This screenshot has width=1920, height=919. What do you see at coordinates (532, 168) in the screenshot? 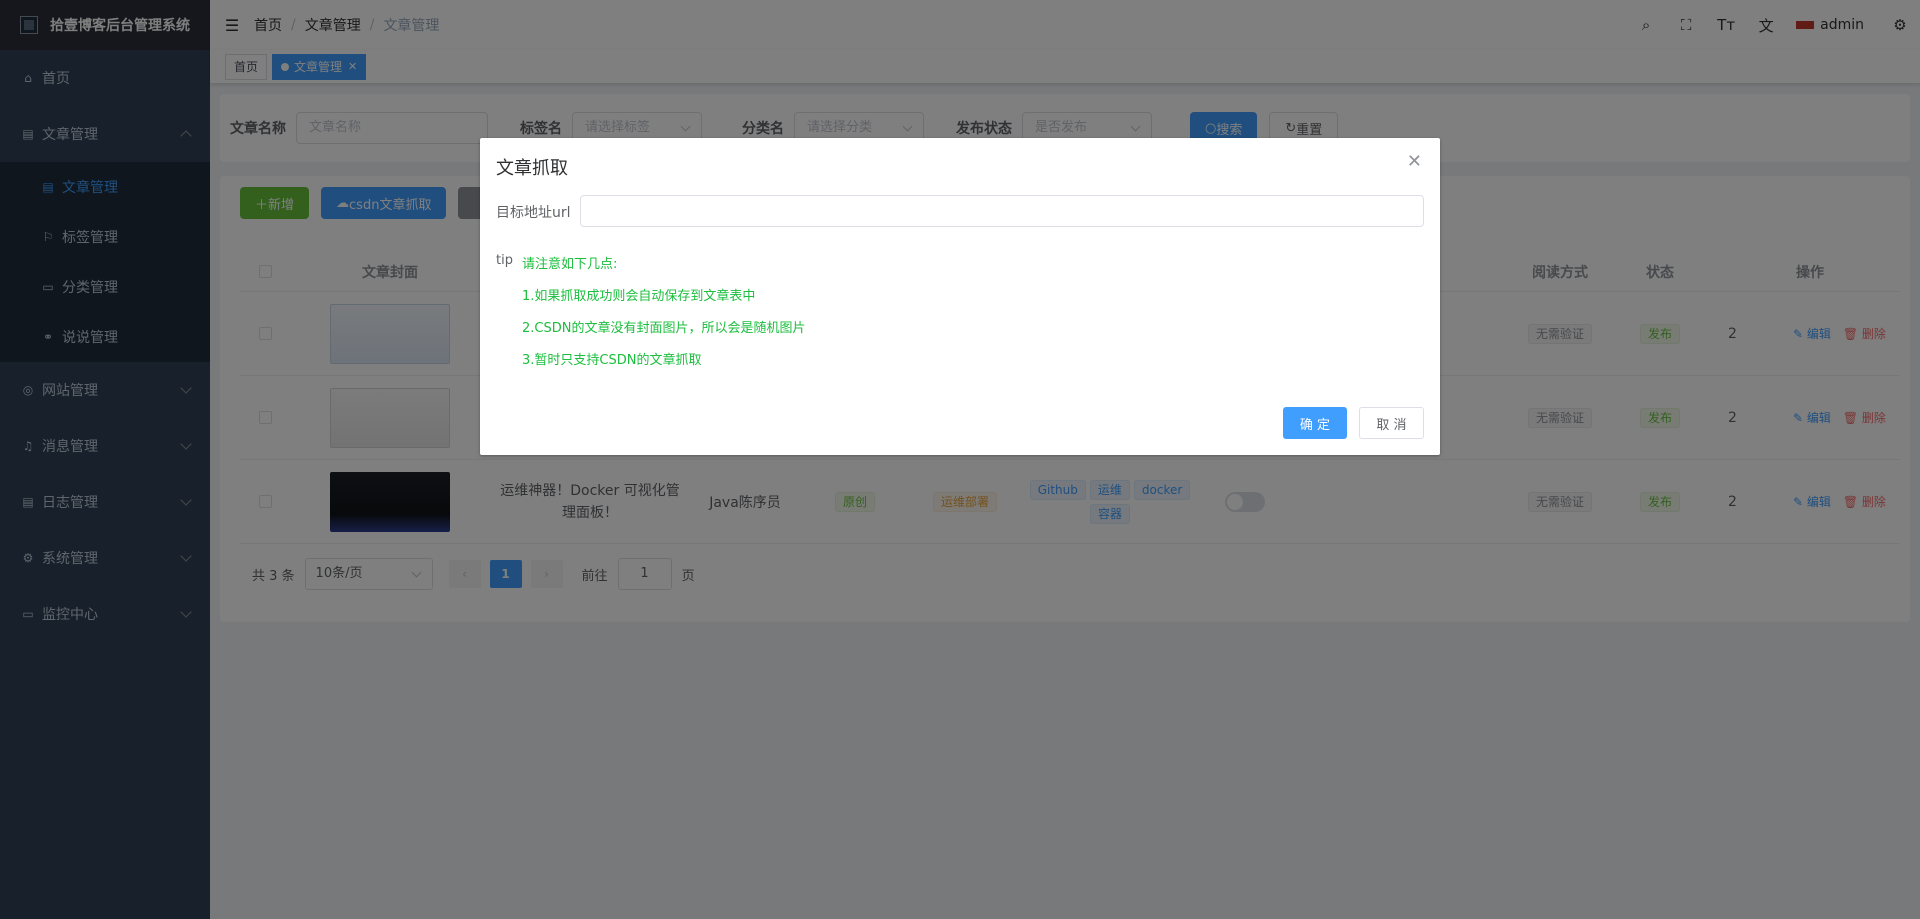
I see `dialog-title: 文章抓取` at bounding box center [532, 168].